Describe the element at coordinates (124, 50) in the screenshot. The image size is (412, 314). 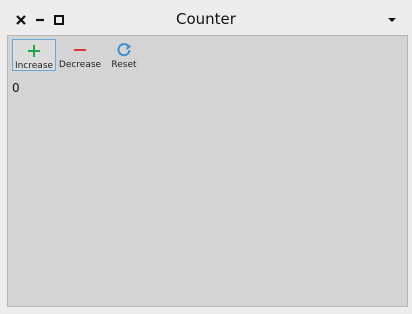
I see `refresh-icon` at that location.